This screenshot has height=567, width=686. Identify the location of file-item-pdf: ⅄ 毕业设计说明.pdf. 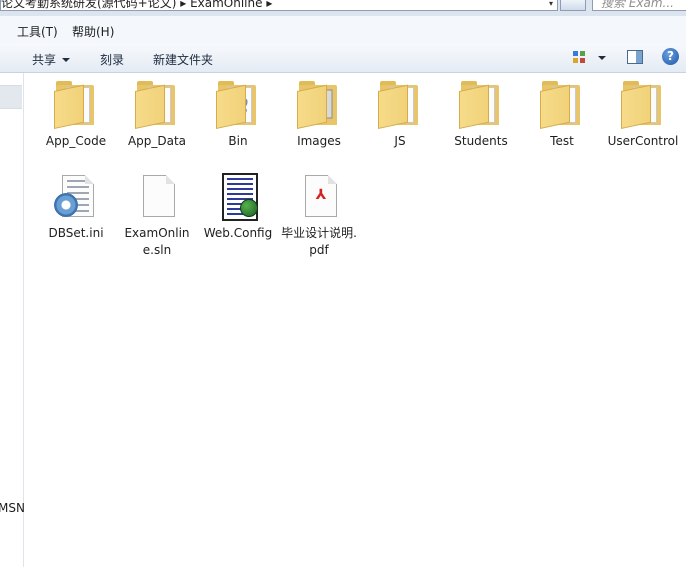
(319, 216).